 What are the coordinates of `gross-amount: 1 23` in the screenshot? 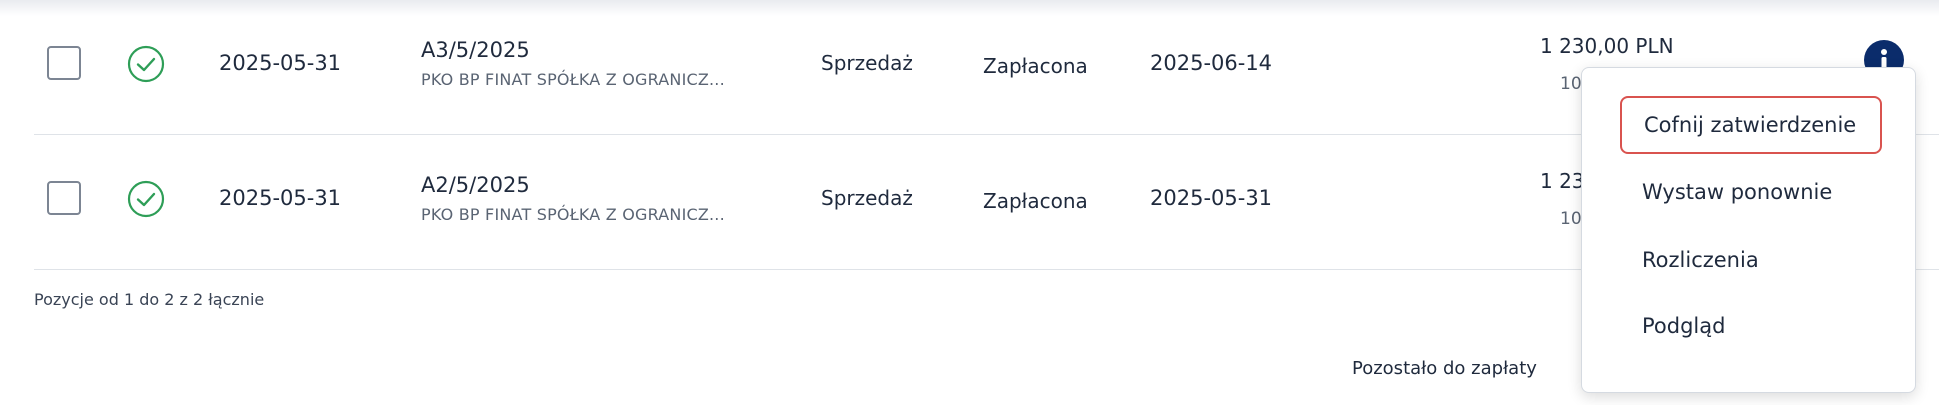 It's located at (1562, 181).